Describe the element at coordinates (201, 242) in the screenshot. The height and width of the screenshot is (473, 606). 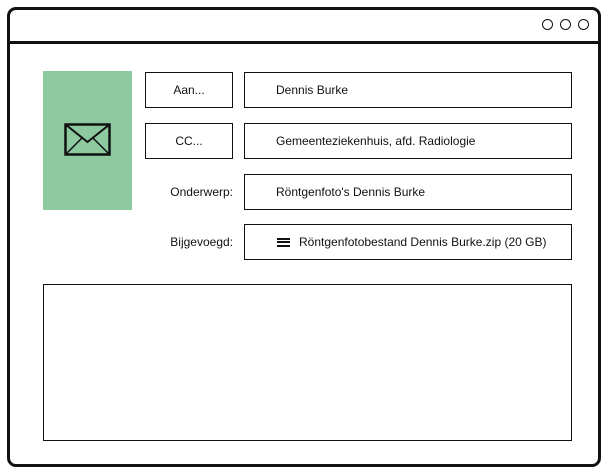
I see `attachment-label: Bijgevoegd:` at that location.